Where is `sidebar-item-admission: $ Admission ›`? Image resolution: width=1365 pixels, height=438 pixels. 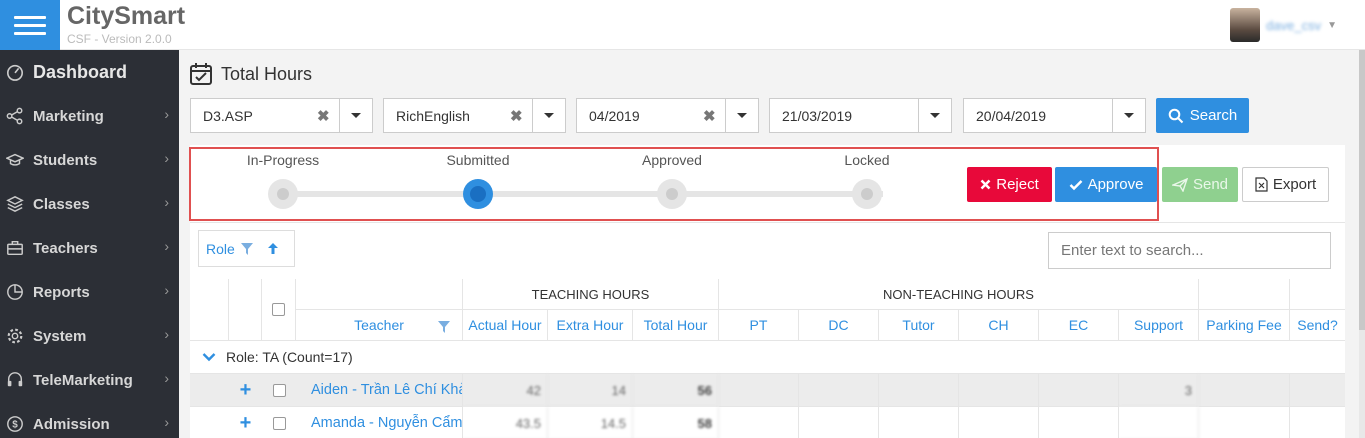
sidebar-item-admission: $ Admission › is located at coordinates (89, 420).